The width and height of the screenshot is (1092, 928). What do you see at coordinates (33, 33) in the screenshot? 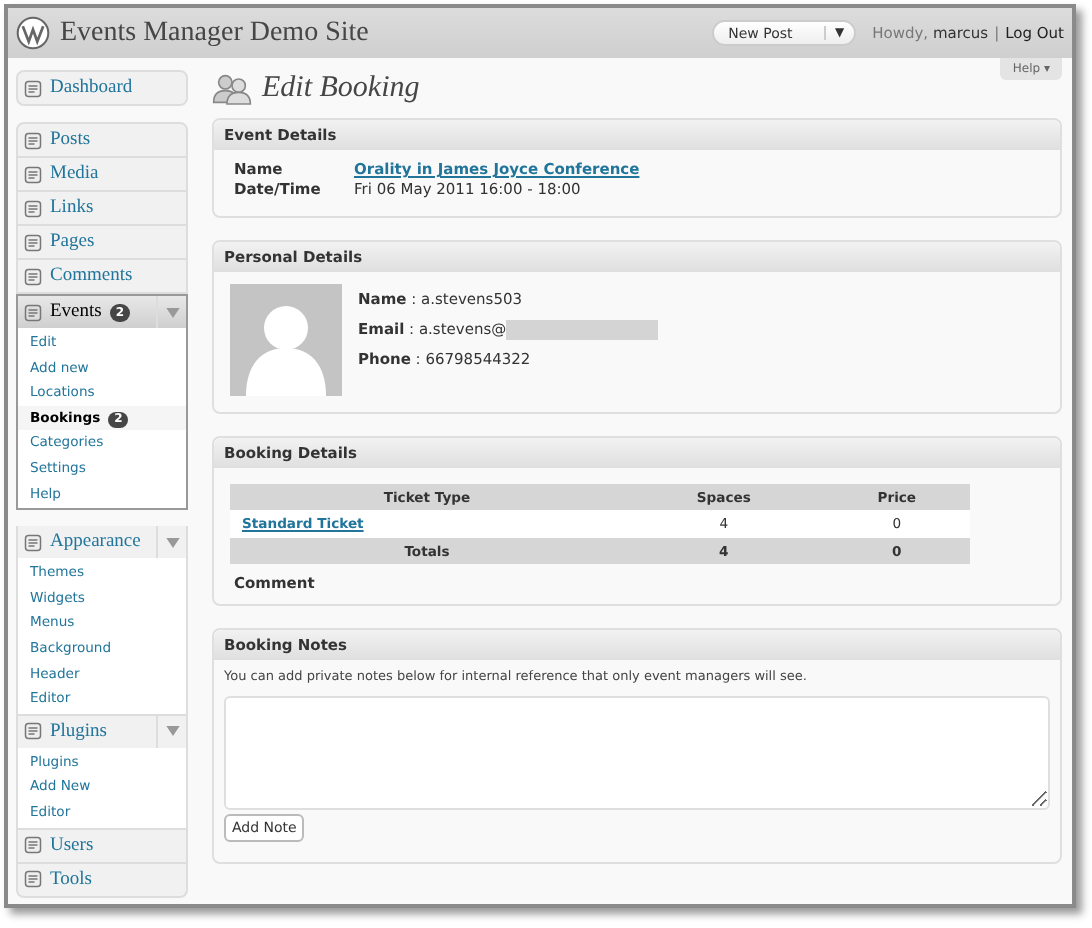
I see `logo-icon` at bounding box center [33, 33].